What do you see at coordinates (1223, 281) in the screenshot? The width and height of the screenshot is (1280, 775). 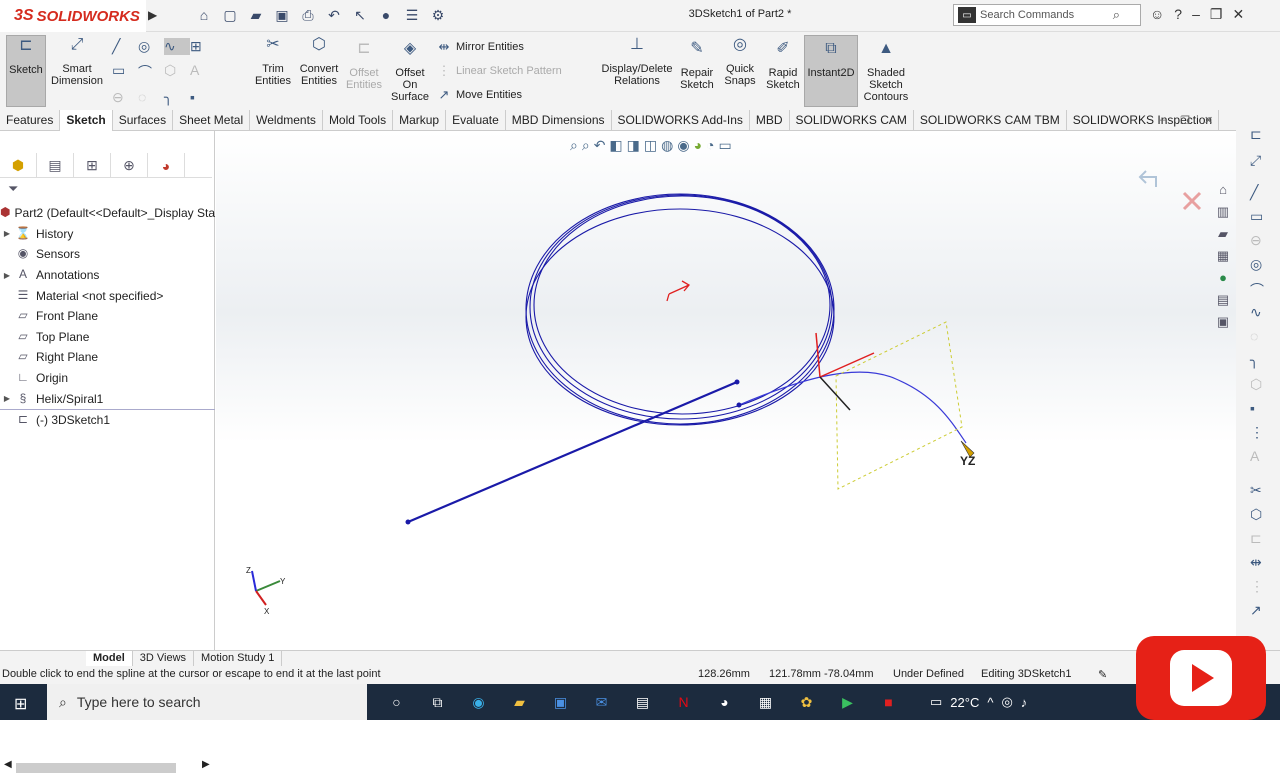 I see `appearances-icon: ●` at bounding box center [1223, 281].